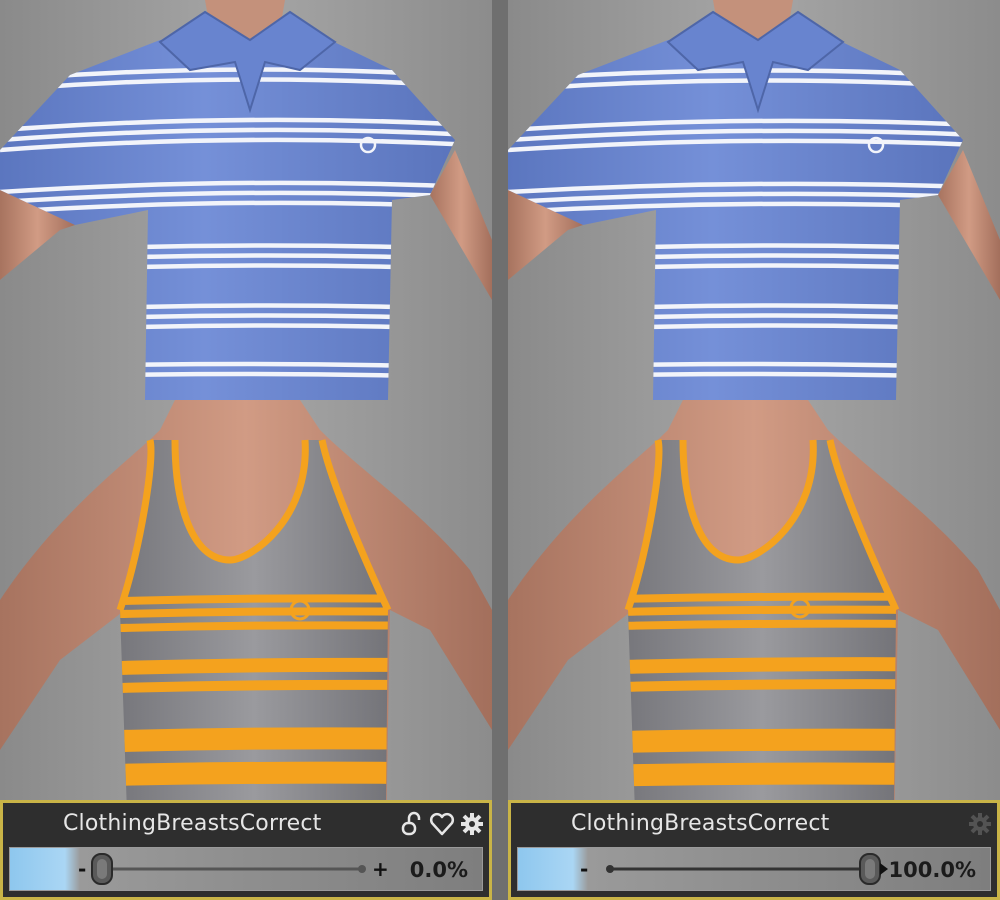 The height and width of the screenshot is (900, 1000). Describe the element at coordinates (439, 870) in the screenshot. I see `slider-value: 0.0%` at that location.